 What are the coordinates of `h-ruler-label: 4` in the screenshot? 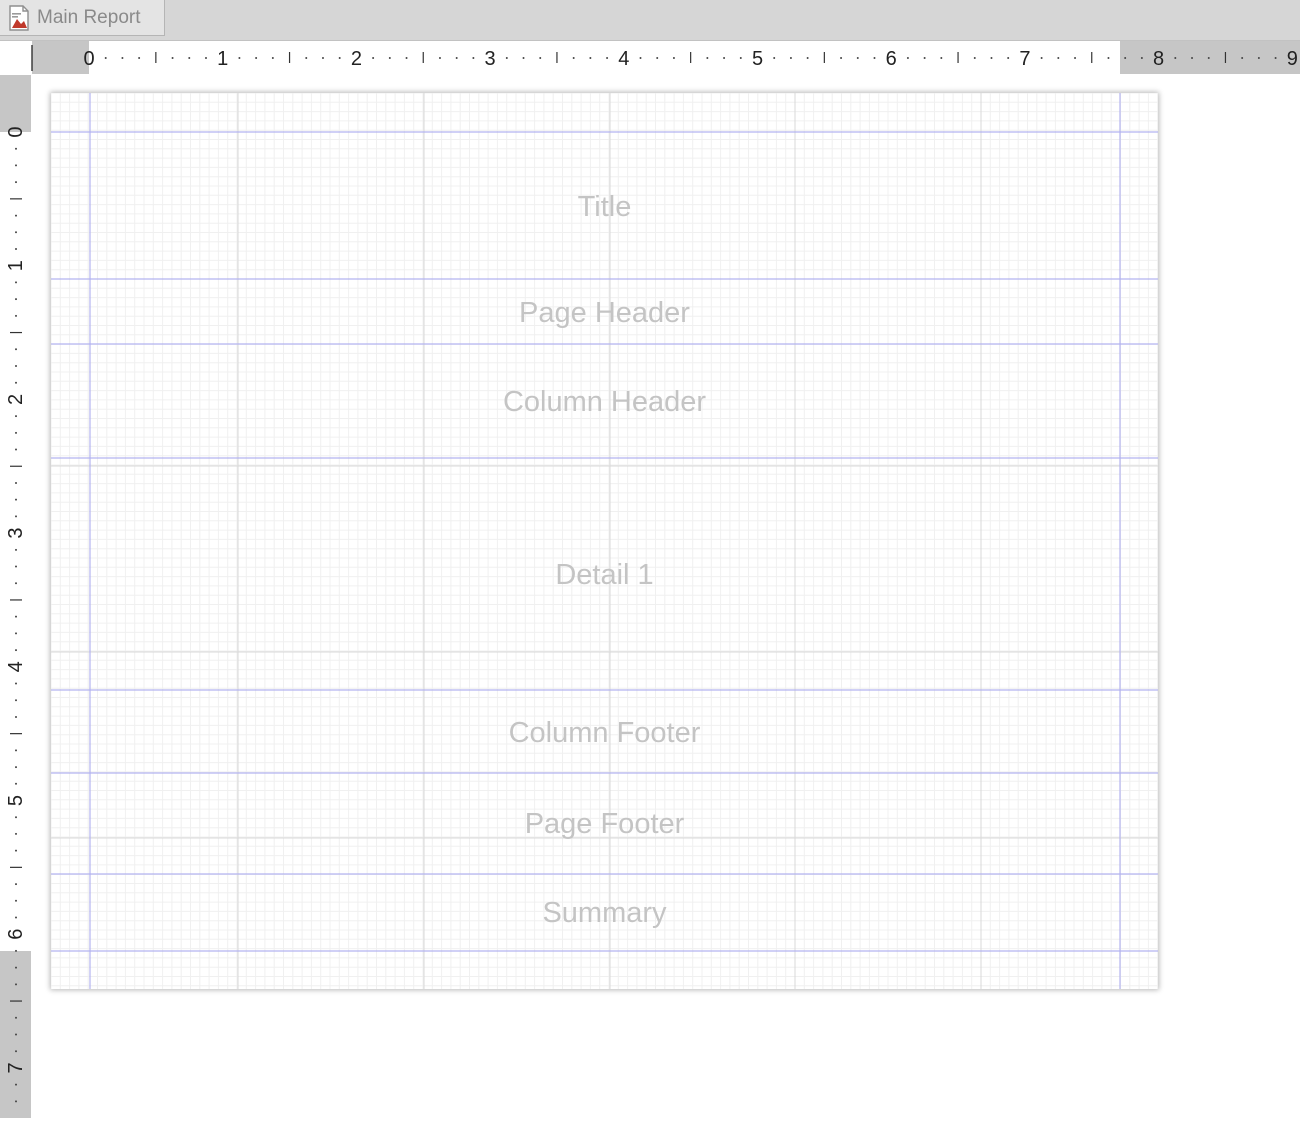 It's located at (623, 59).